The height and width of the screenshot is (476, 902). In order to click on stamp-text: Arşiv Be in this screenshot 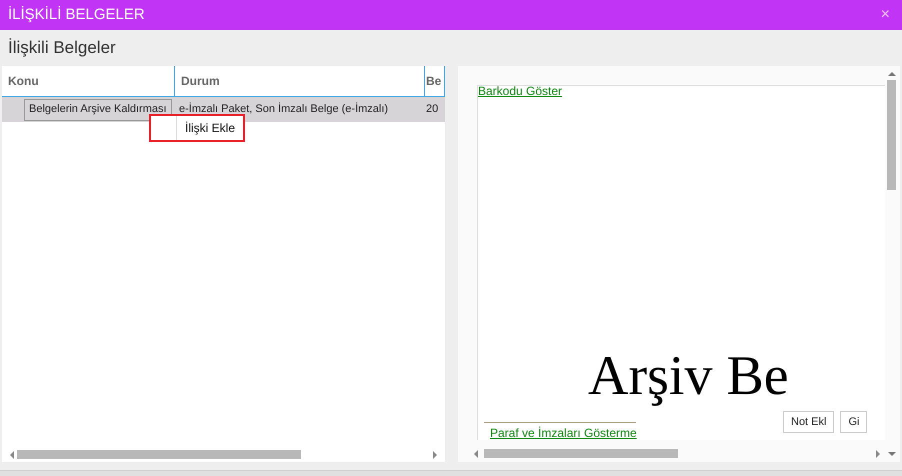, I will do `click(688, 376)`.